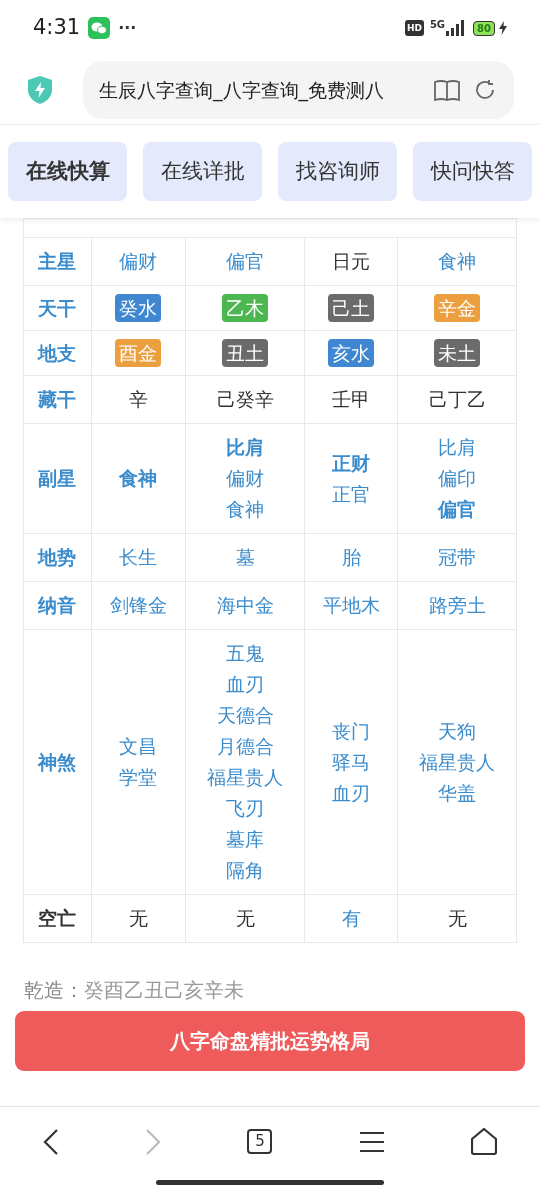 The height and width of the screenshot is (1200, 540). I want to click on cell-text: 胎, so click(351, 557).